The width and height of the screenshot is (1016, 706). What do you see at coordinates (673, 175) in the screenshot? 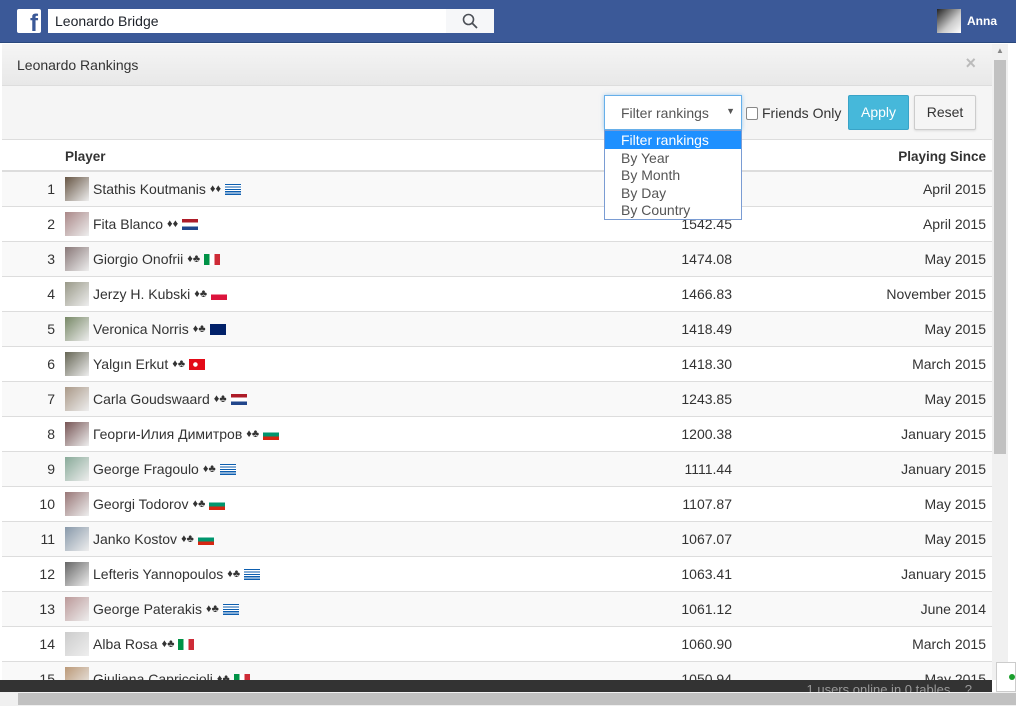
I see `filter-option: By Month` at bounding box center [673, 175].